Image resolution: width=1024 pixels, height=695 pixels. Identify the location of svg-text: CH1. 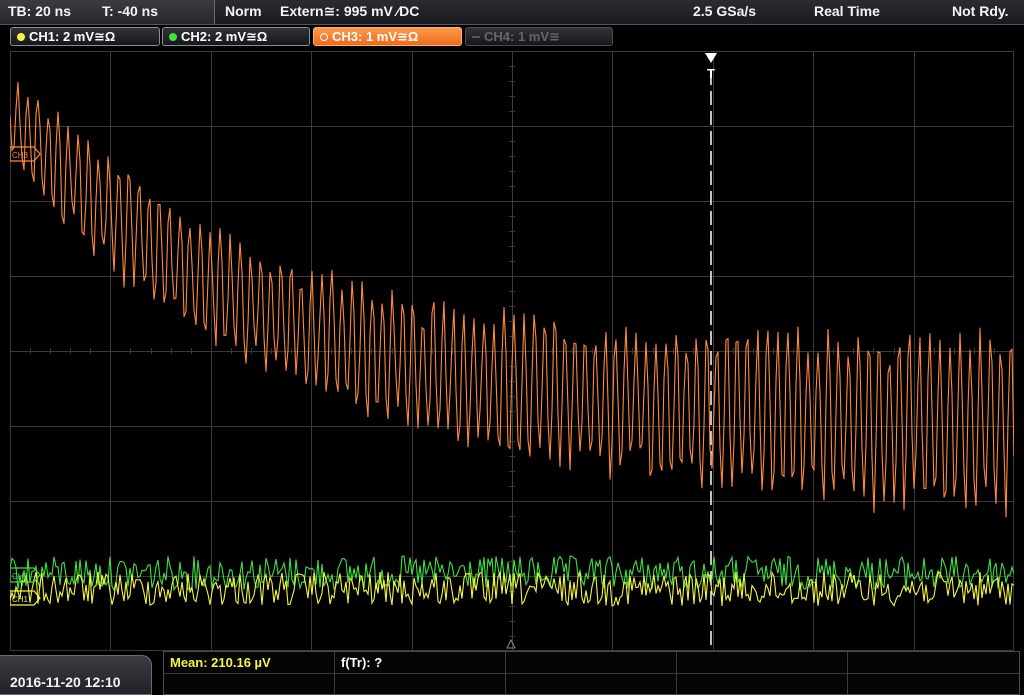
(20, 599).